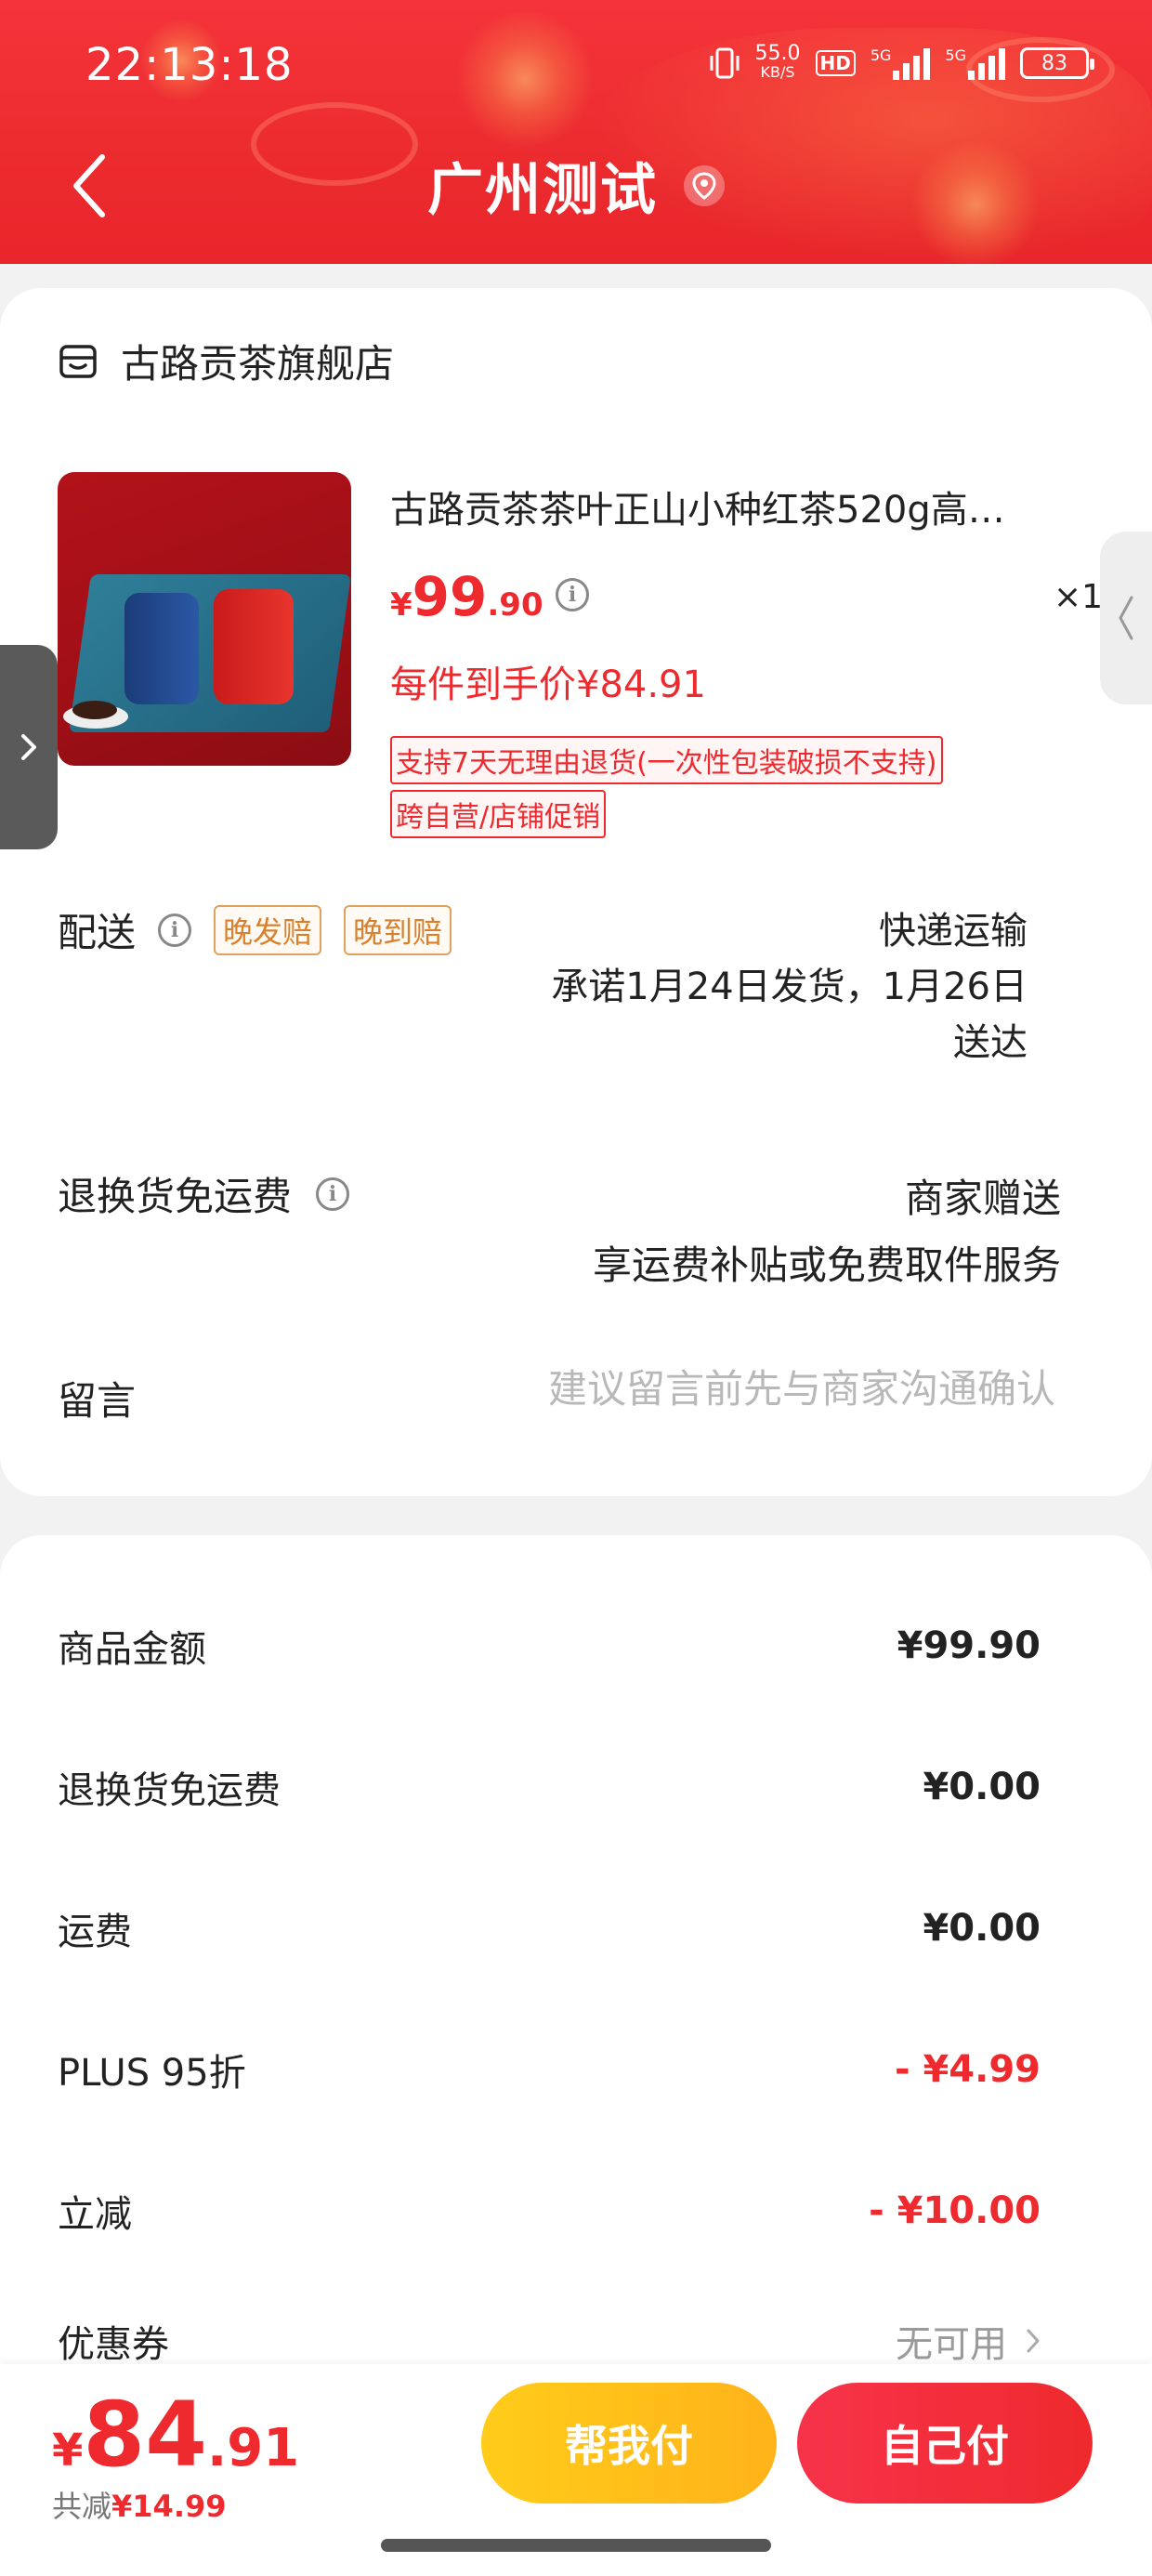 The image size is (1152, 2576). I want to click on network-type-2: 5G, so click(955, 55).